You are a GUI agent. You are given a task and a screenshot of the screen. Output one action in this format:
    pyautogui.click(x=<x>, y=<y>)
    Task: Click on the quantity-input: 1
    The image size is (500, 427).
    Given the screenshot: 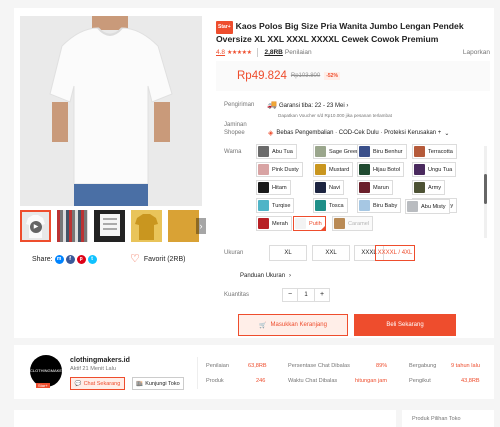 What is the action you would take?
    pyautogui.click(x=306, y=295)
    